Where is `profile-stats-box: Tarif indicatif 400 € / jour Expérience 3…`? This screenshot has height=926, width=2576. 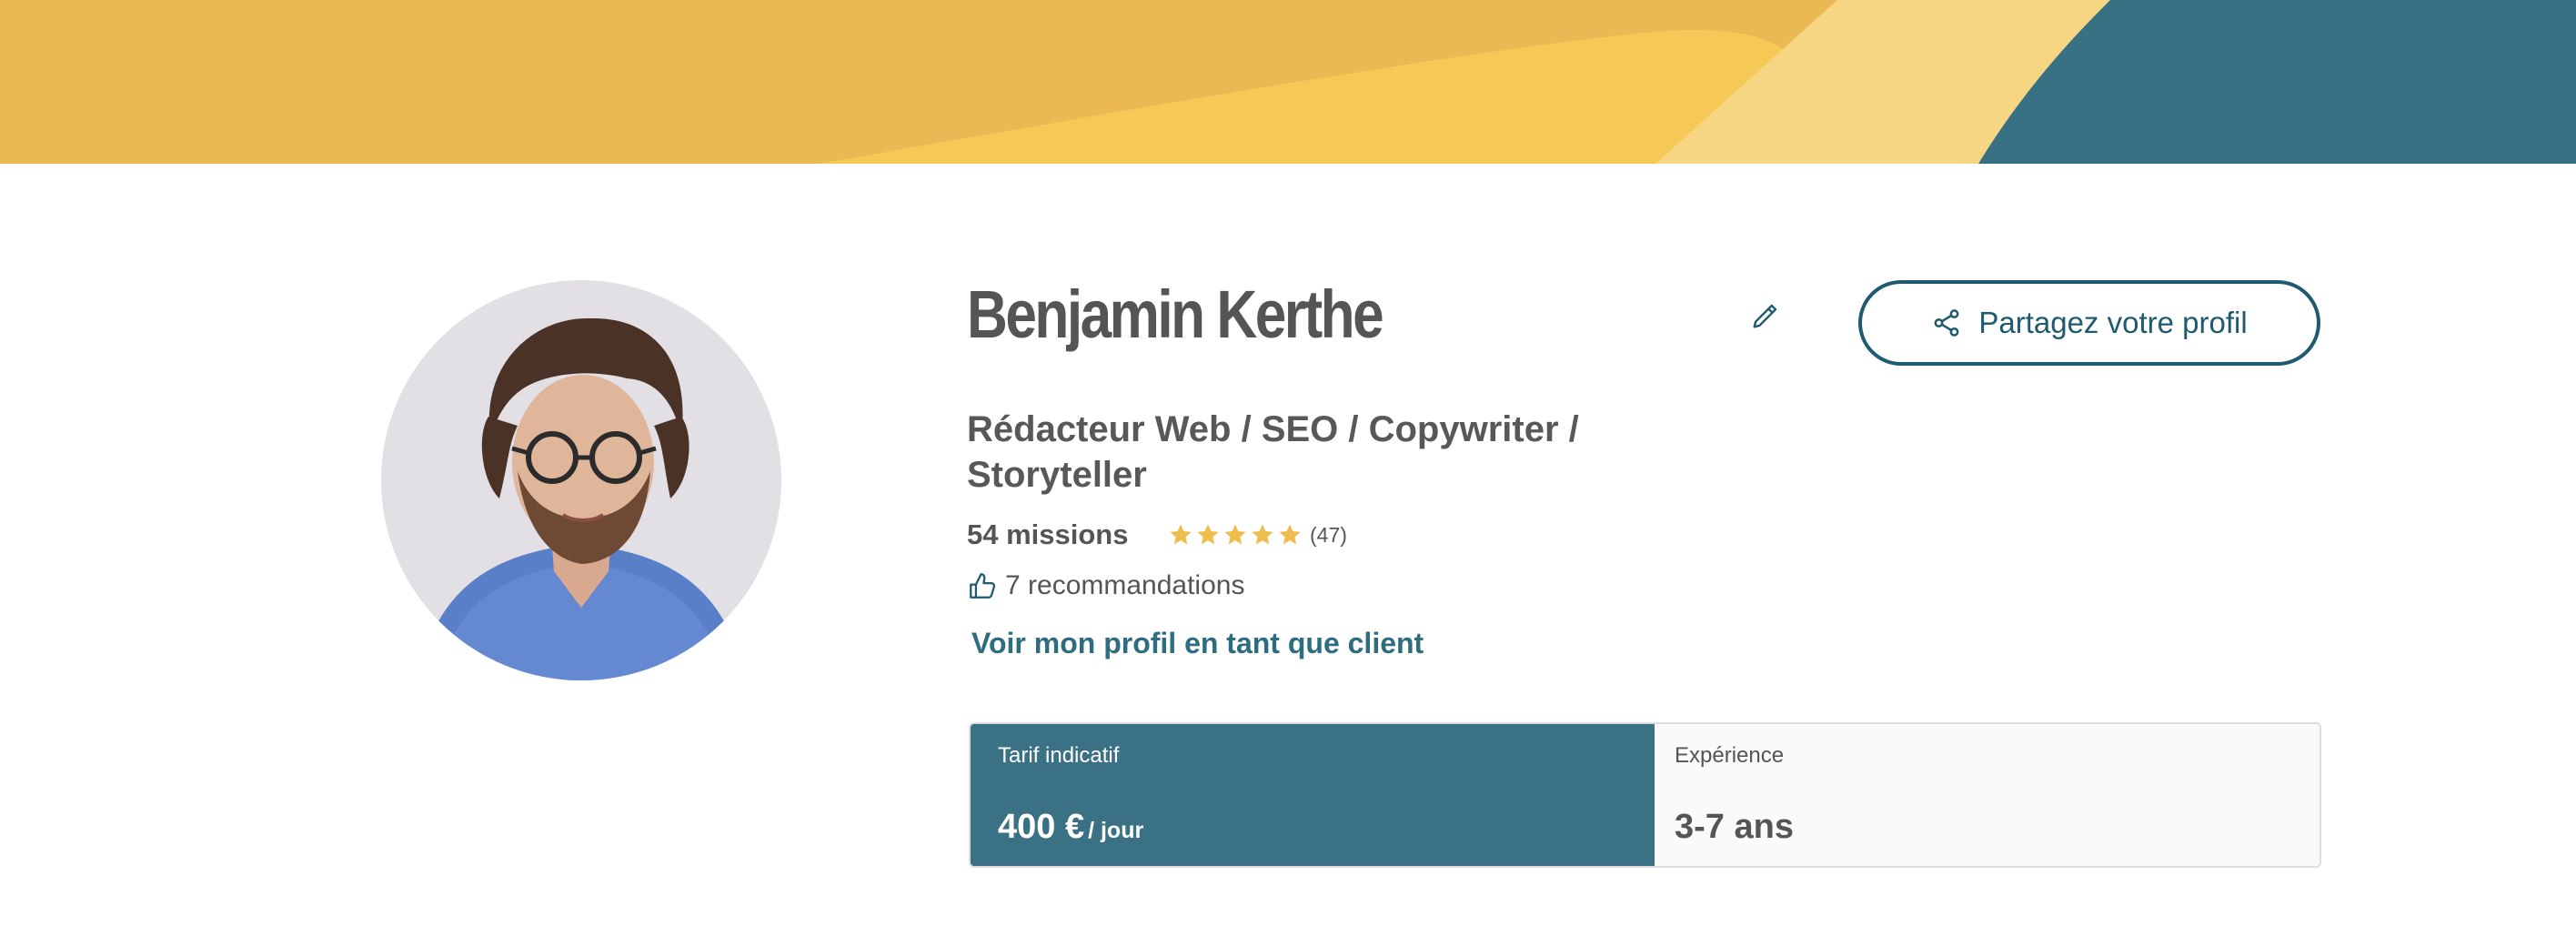 profile-stats-box: Tarif indicatif 400 € / jour Expérience 3… is located at coordinates (1645, 795).